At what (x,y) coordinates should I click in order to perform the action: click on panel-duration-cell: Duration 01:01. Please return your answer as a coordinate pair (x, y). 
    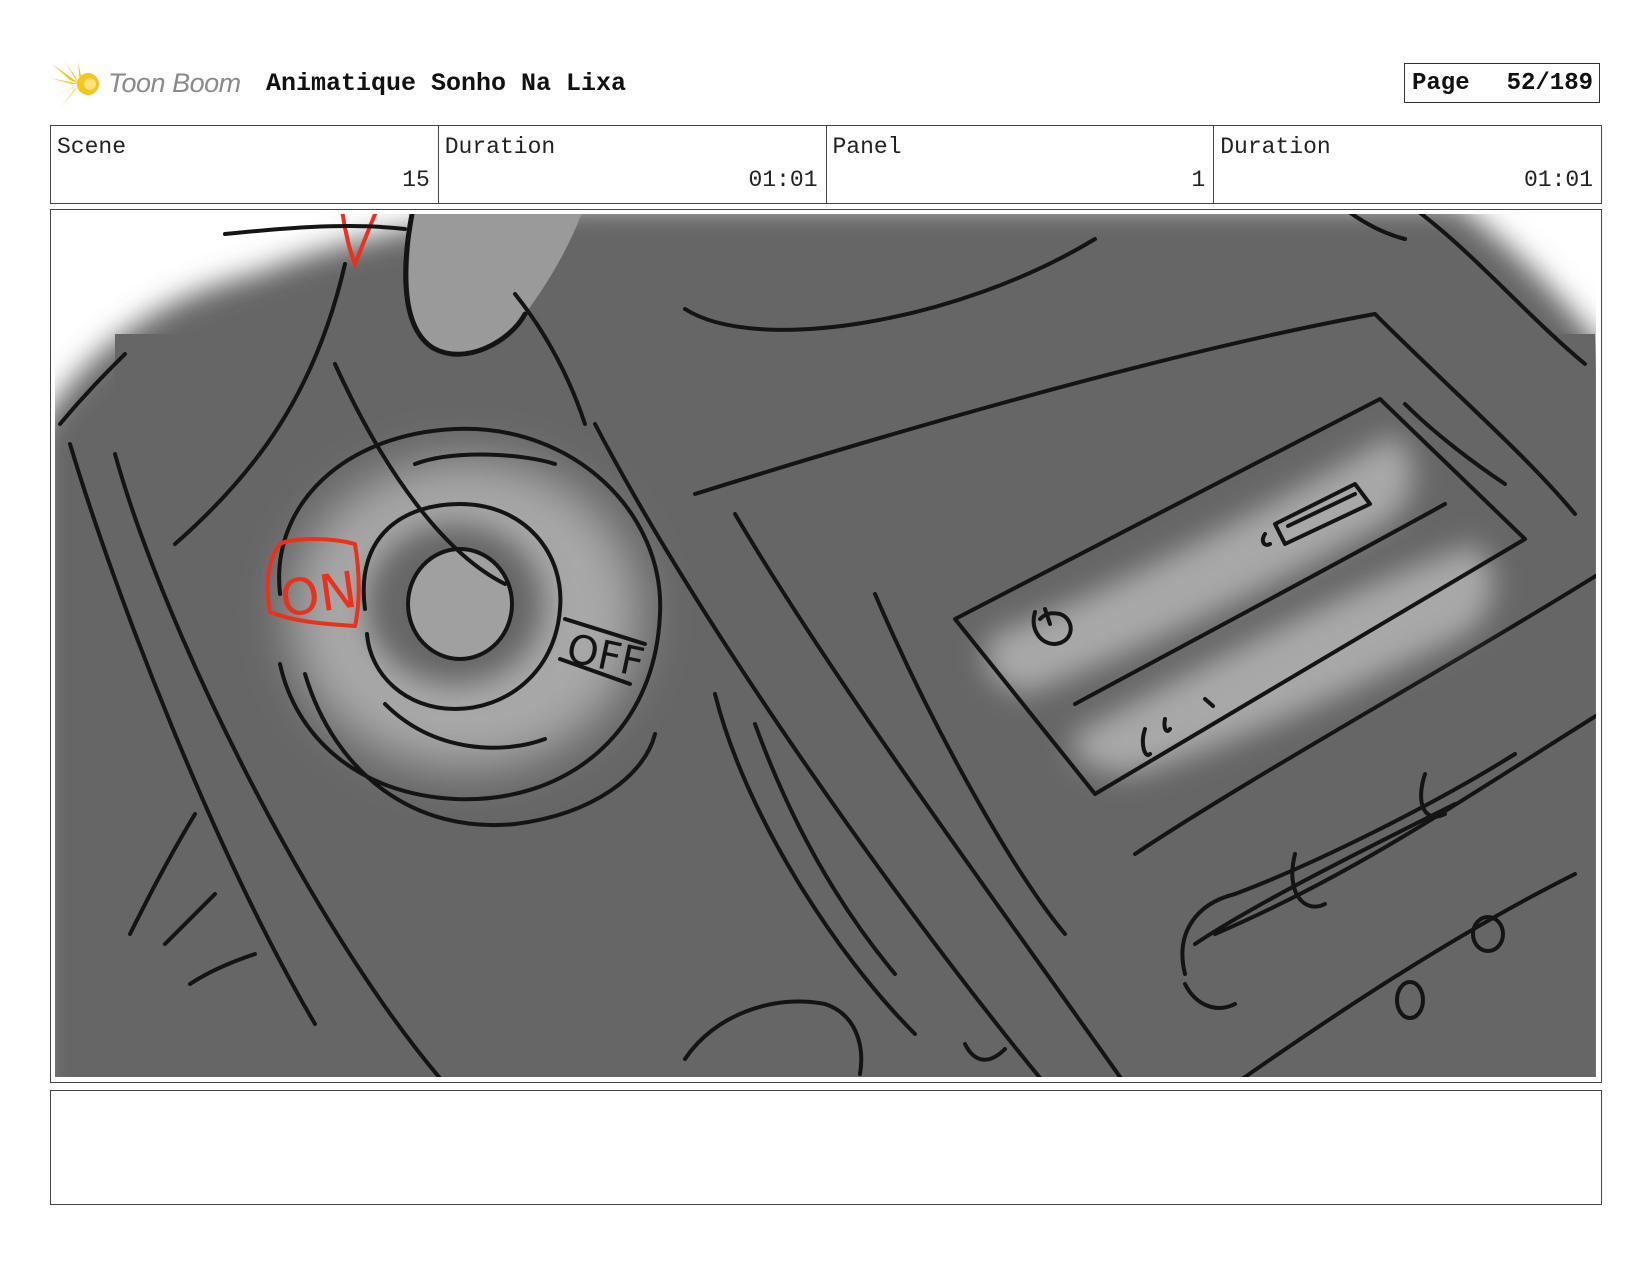
    Looking at the image, I should click on (1407, 164).